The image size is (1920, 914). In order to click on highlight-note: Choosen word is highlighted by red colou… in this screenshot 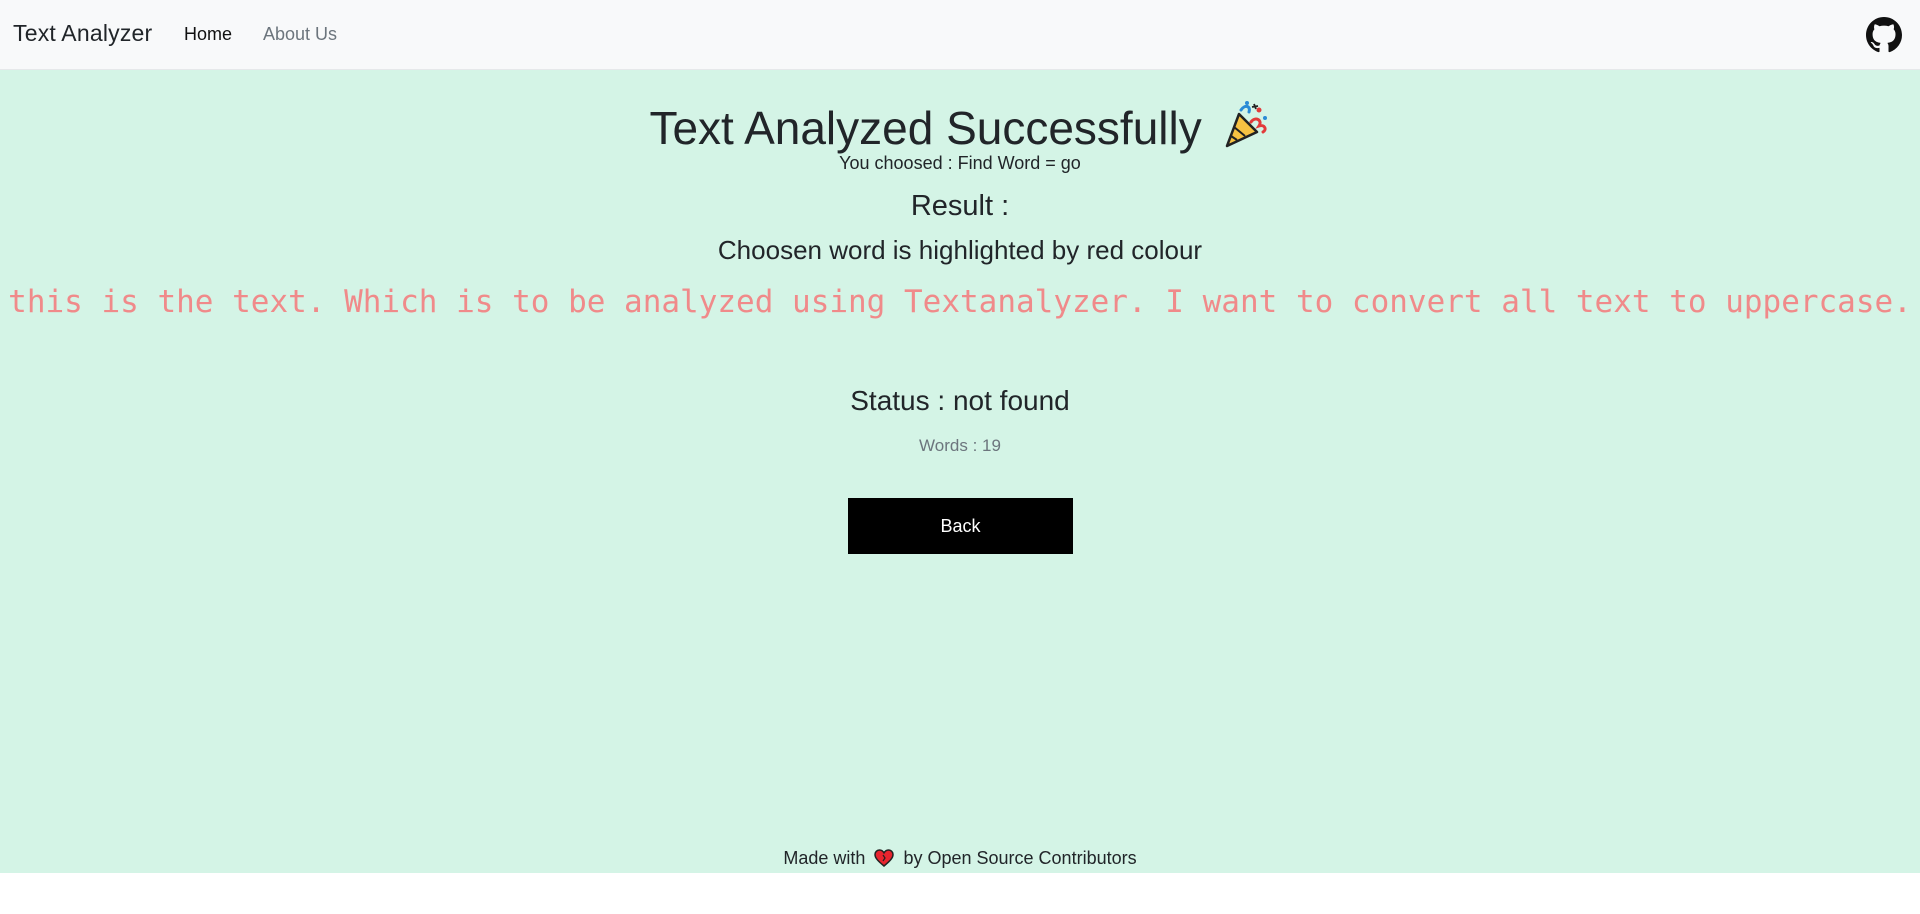, I will do `click(960, 250)`.